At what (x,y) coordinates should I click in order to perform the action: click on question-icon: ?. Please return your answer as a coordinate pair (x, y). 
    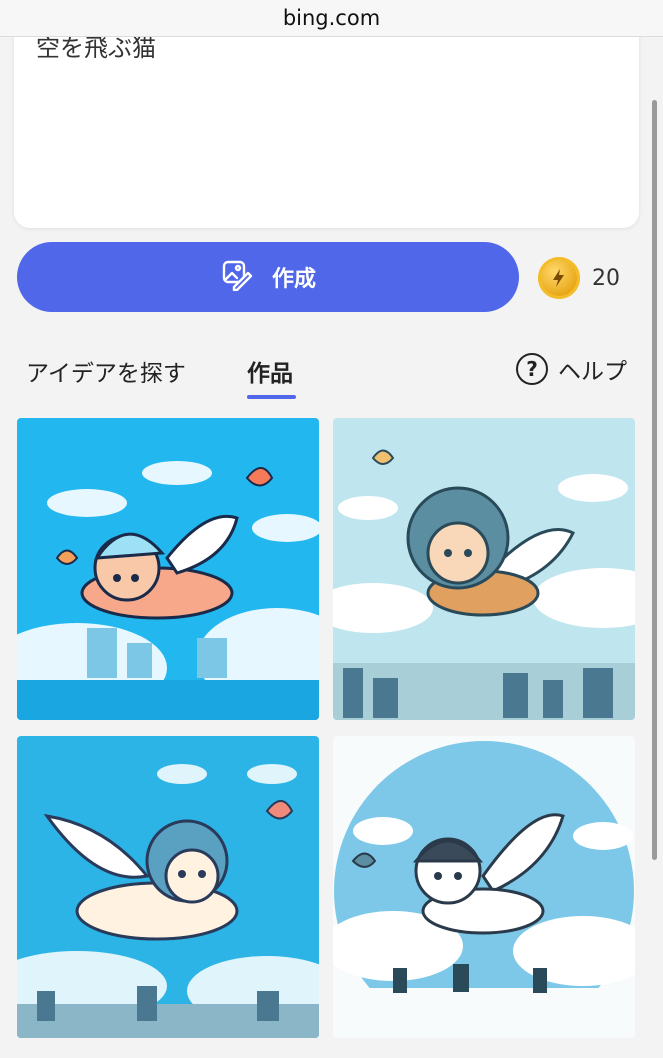
    Looking at the image, I should click on (532, 369).